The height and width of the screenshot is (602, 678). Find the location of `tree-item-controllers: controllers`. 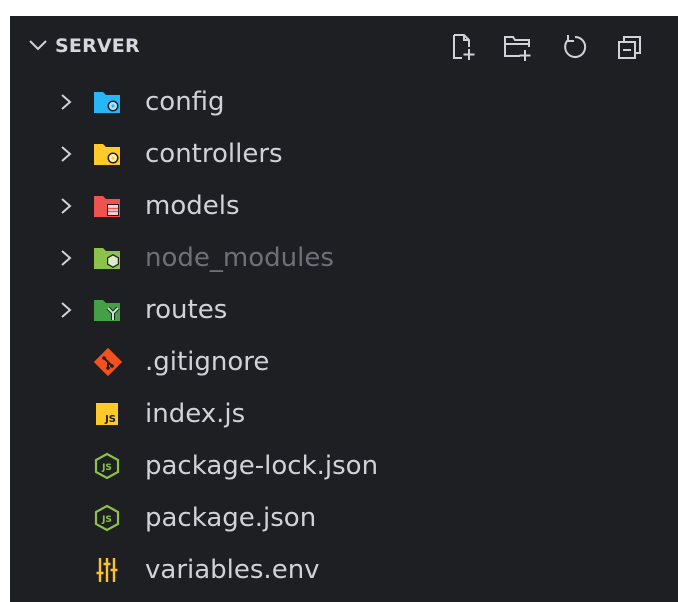

tree-item-controllers: controllers is located at coordinates (344, 154).